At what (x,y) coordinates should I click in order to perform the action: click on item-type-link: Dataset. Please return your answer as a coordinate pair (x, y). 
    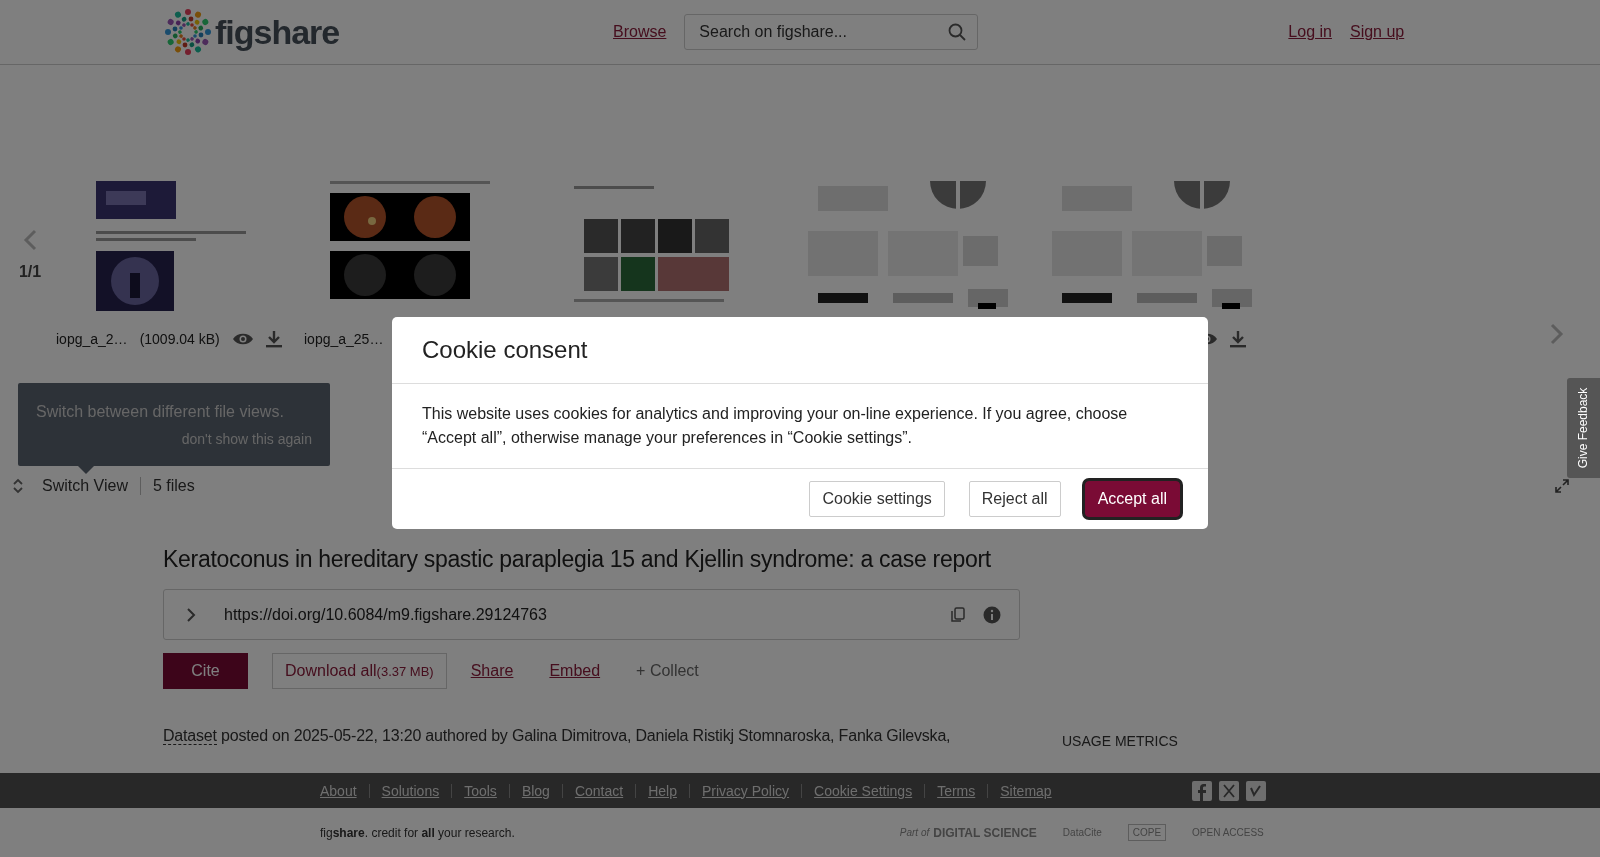
    Looking at the image, I should click on (190, 736).